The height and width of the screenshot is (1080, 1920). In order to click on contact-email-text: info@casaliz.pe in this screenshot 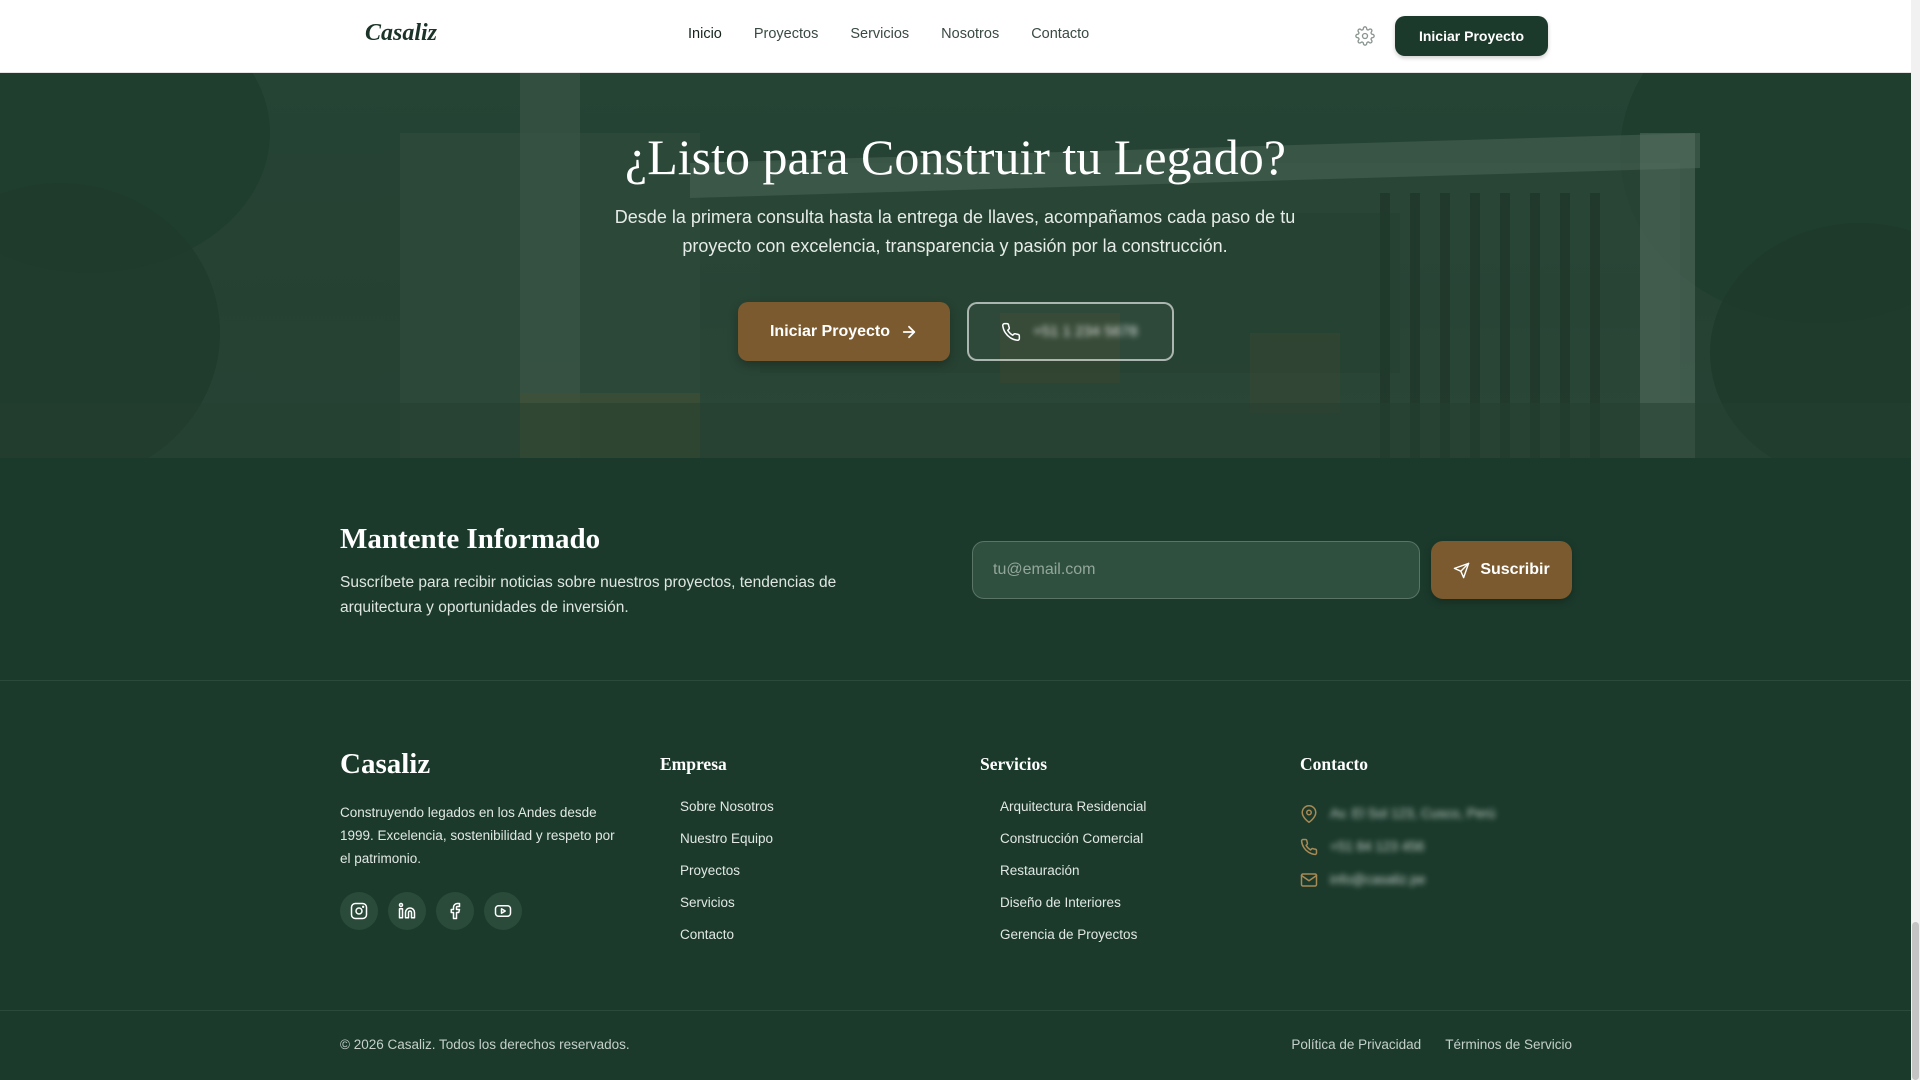, I will do `click(1378, 879)`.